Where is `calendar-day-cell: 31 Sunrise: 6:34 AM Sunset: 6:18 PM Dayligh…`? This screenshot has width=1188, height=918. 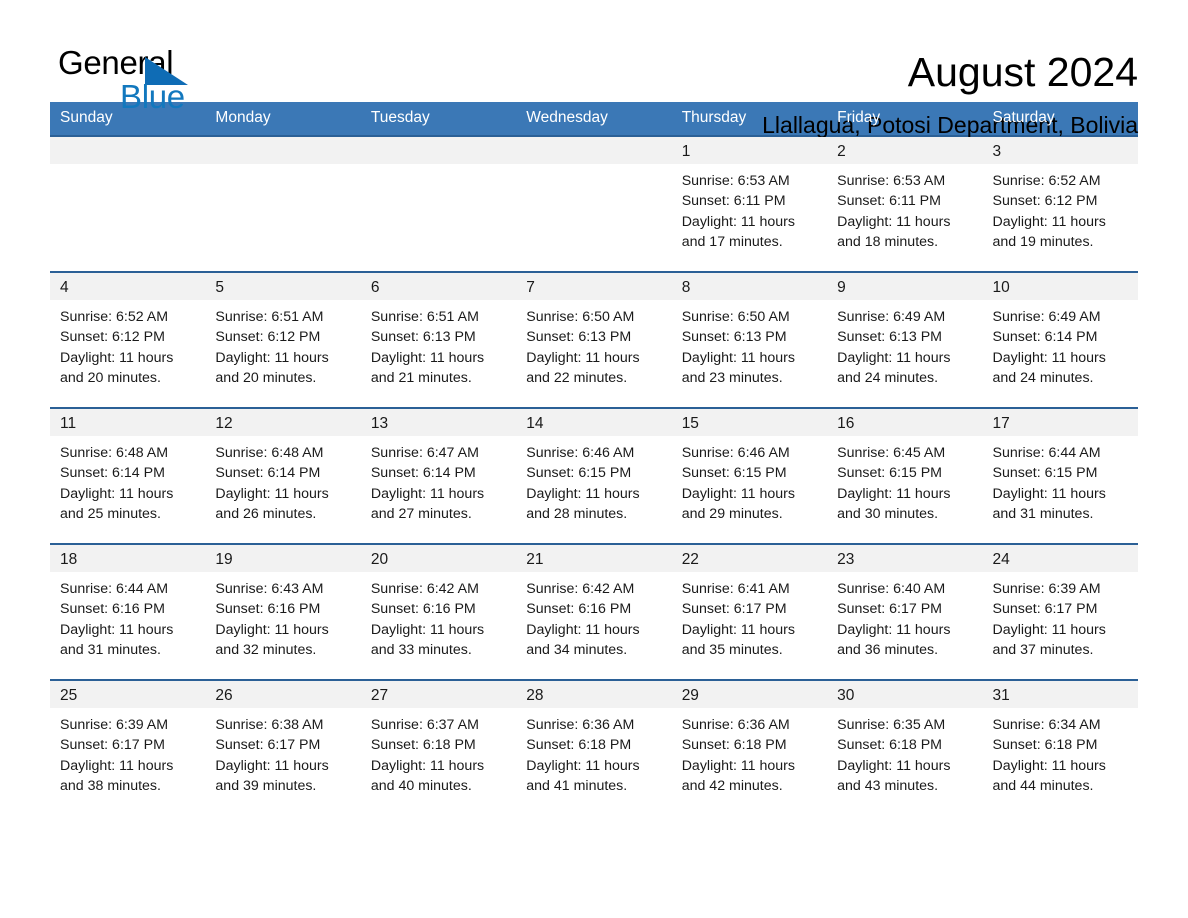 calendar-day-cell: 31 Sunrise: 6:34 AM Sunset: 6:18 PM Dayligh… is located at coordinates (1060, 748).